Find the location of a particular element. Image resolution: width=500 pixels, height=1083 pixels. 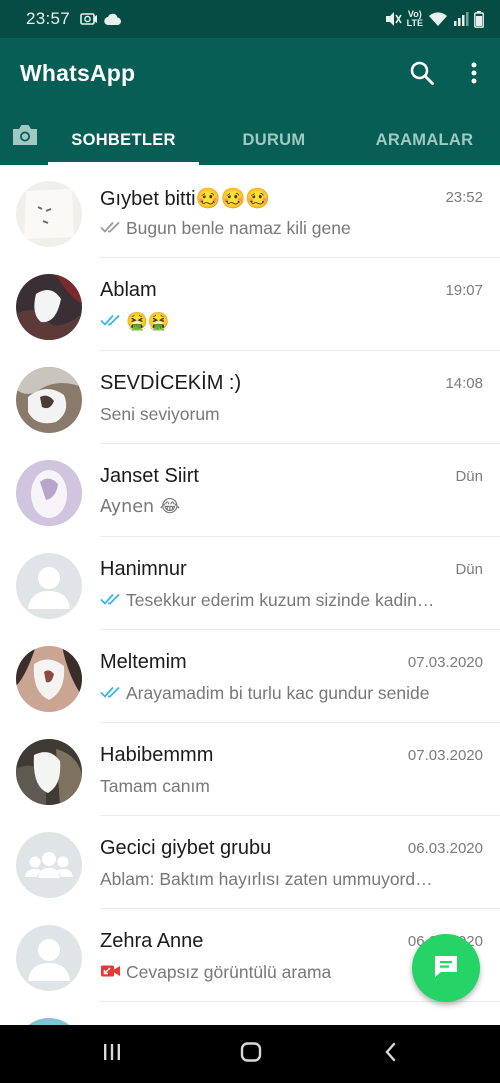

search-icon is located at coordinates (422, 75).